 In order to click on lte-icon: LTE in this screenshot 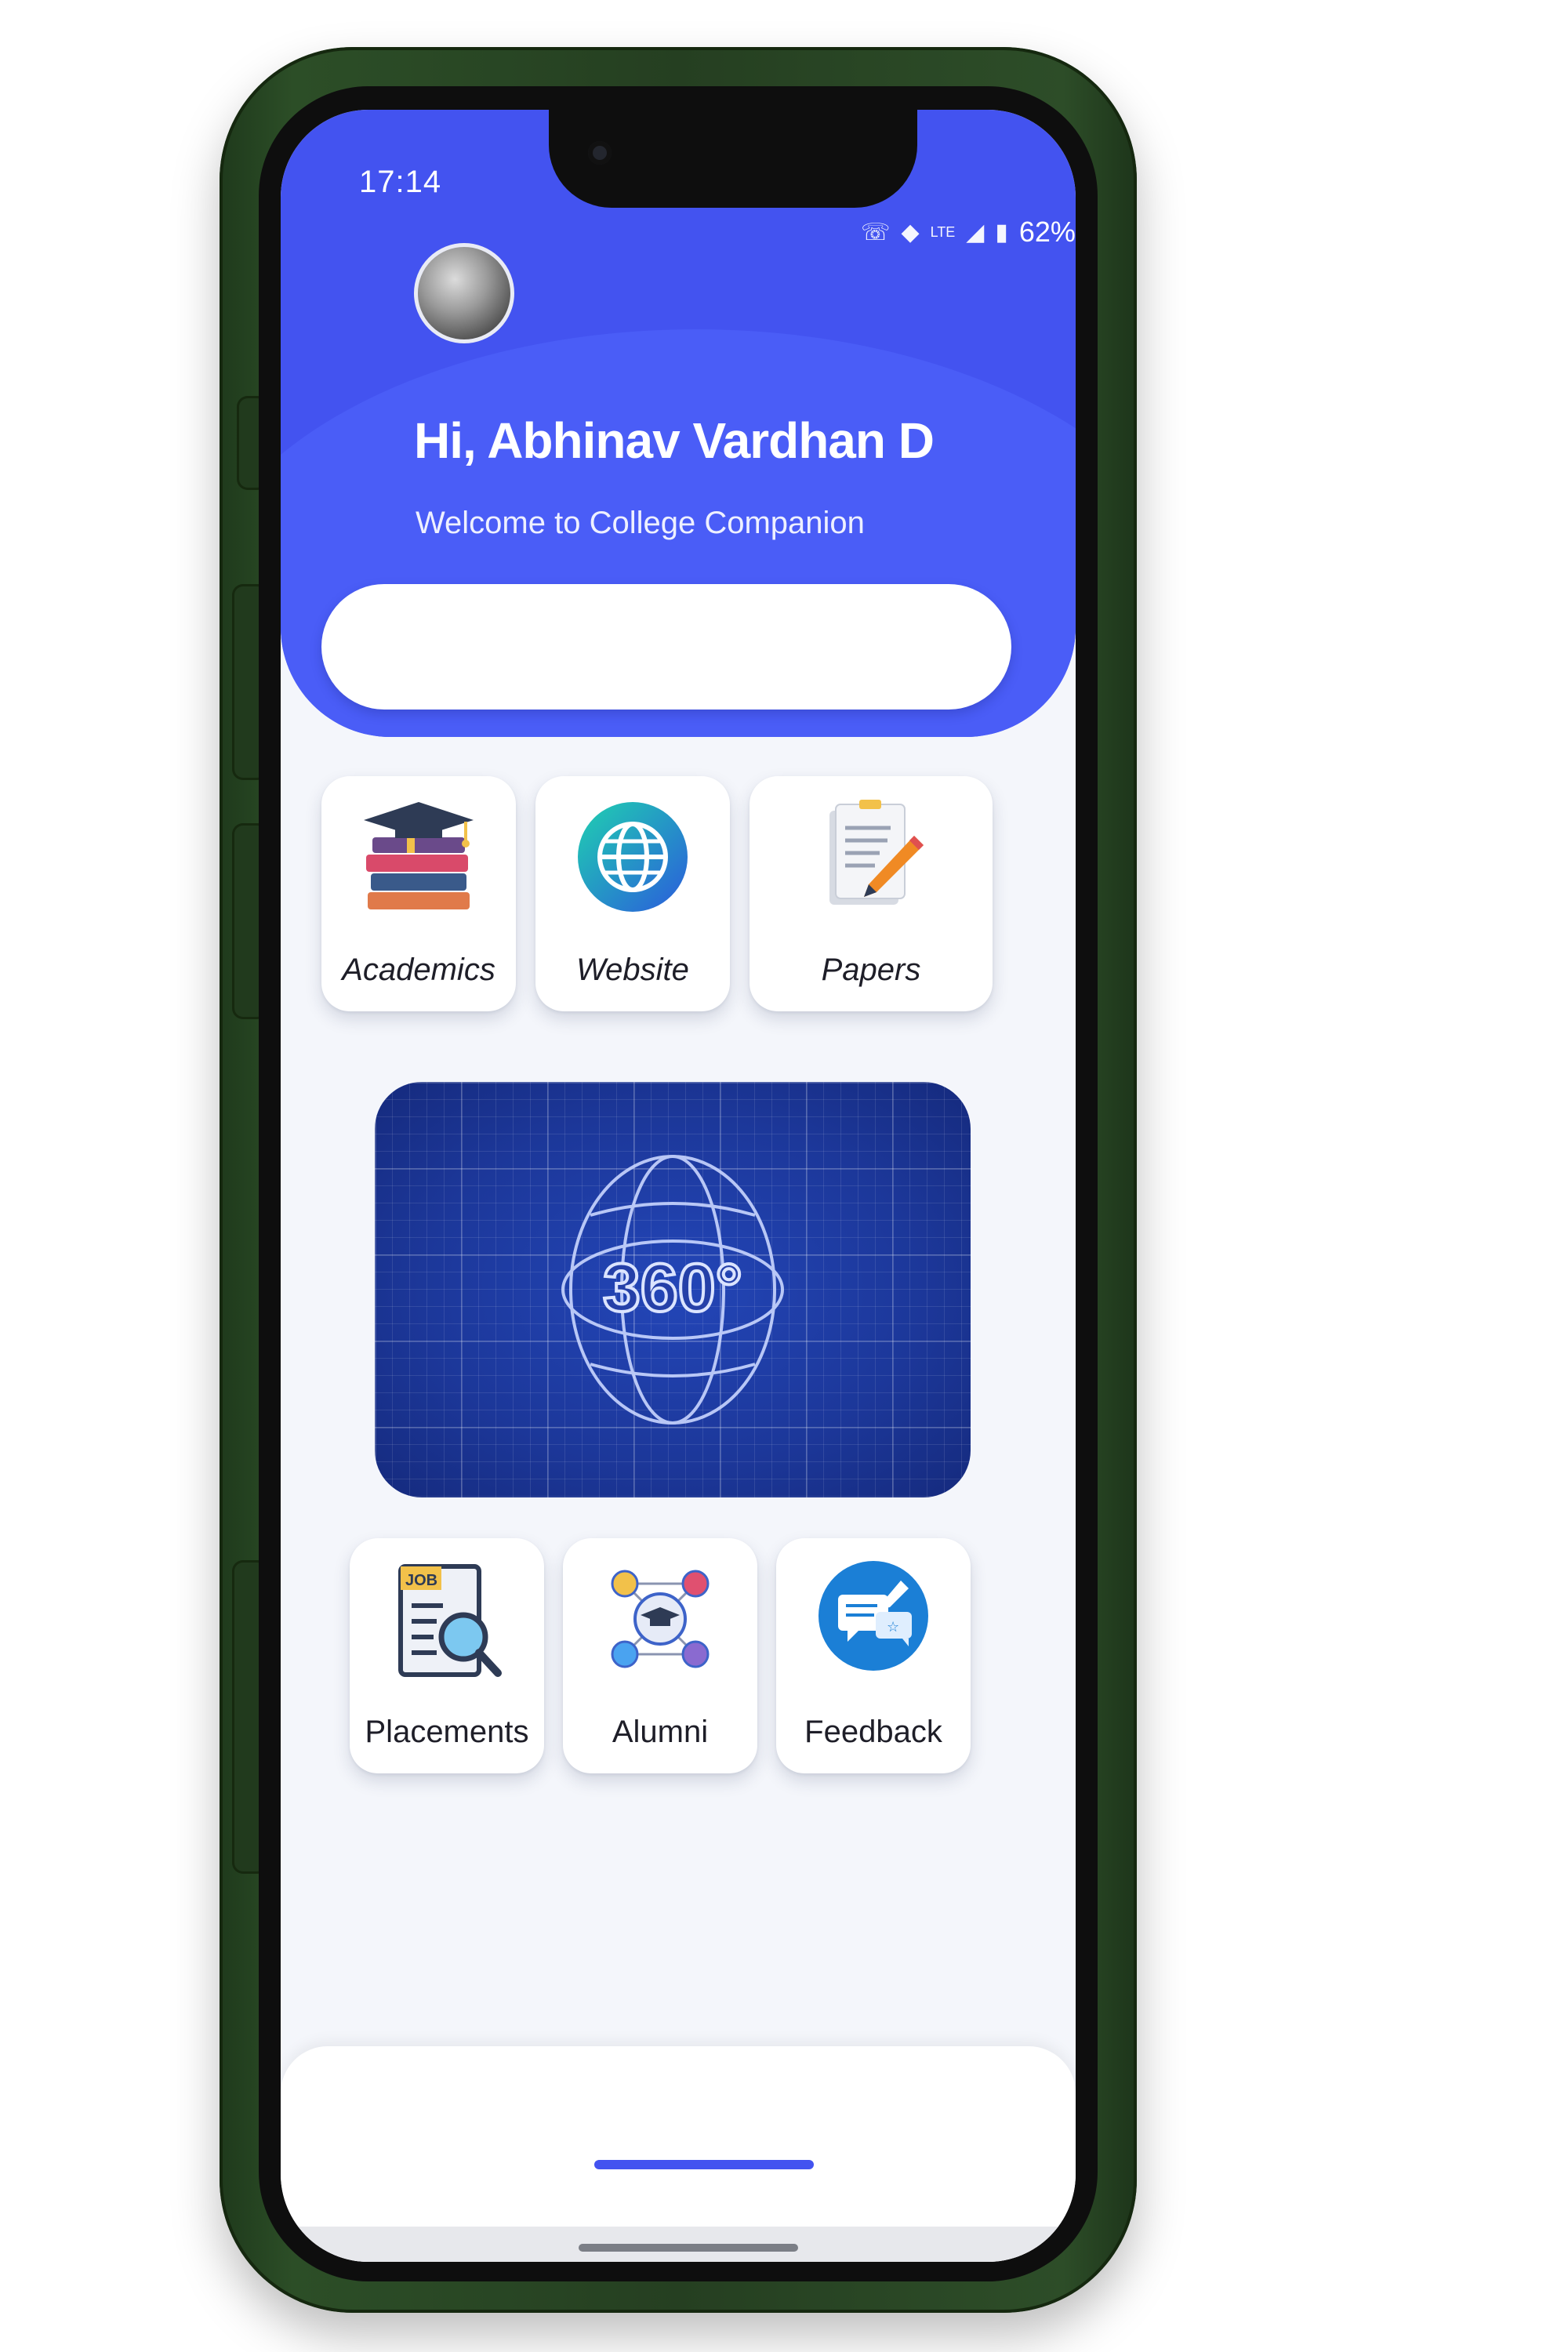, I will do `click(943, 231)`.